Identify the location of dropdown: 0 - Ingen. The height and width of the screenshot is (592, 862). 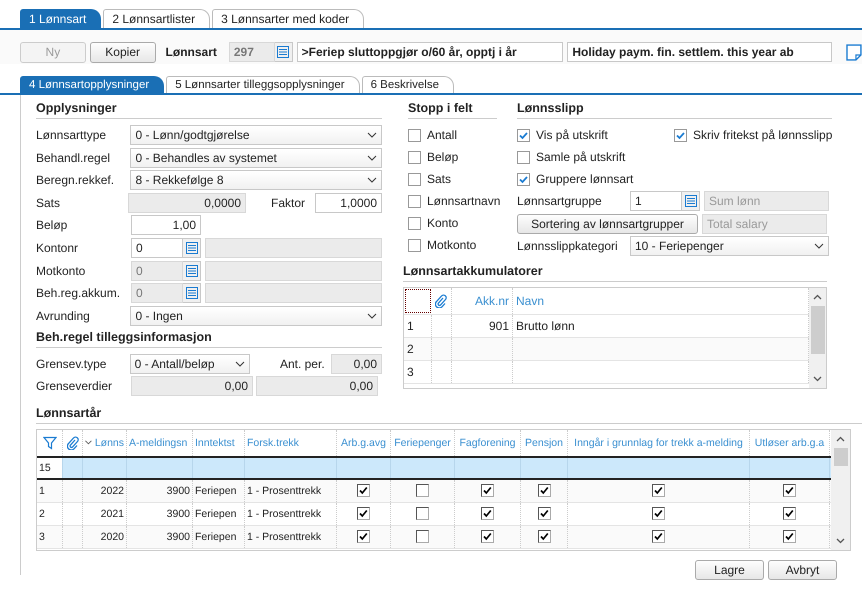
(256, 316).